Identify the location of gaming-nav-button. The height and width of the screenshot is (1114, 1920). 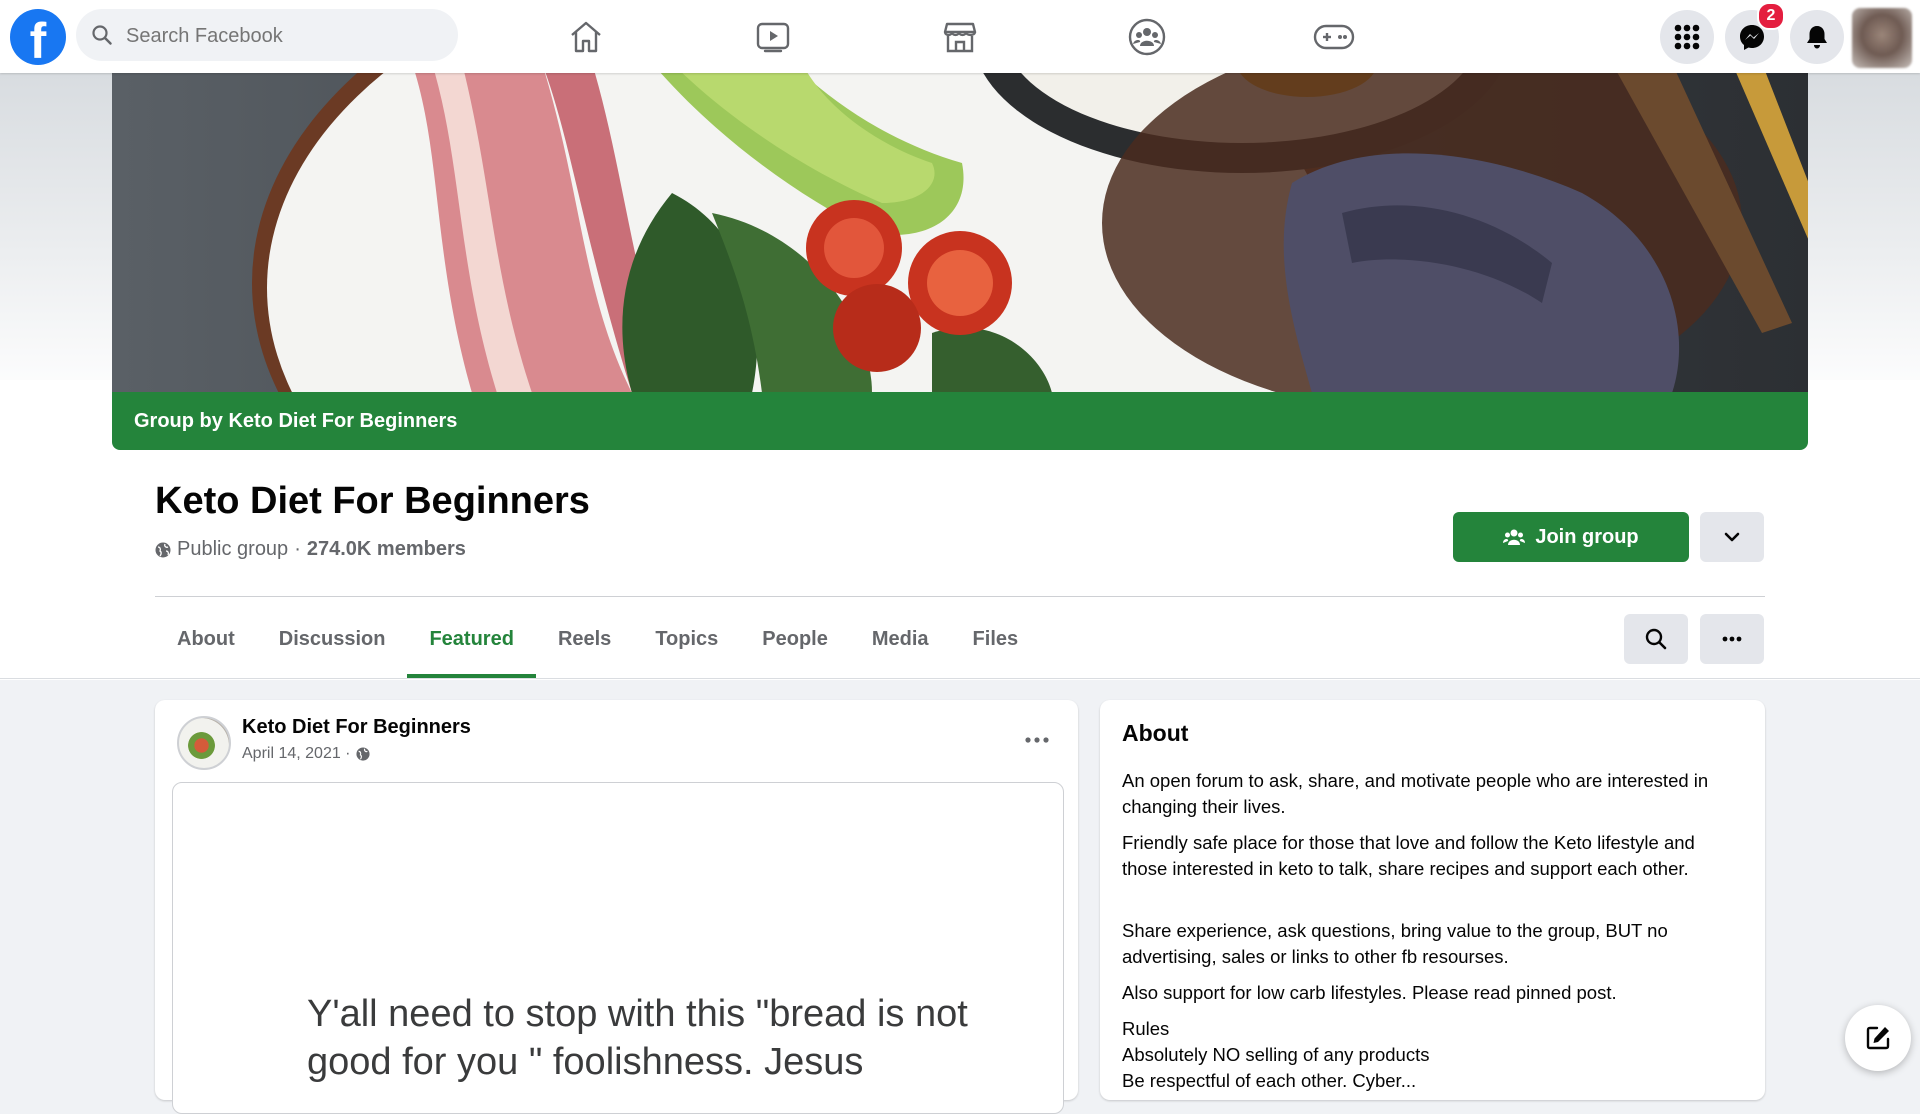
(1334, 37).